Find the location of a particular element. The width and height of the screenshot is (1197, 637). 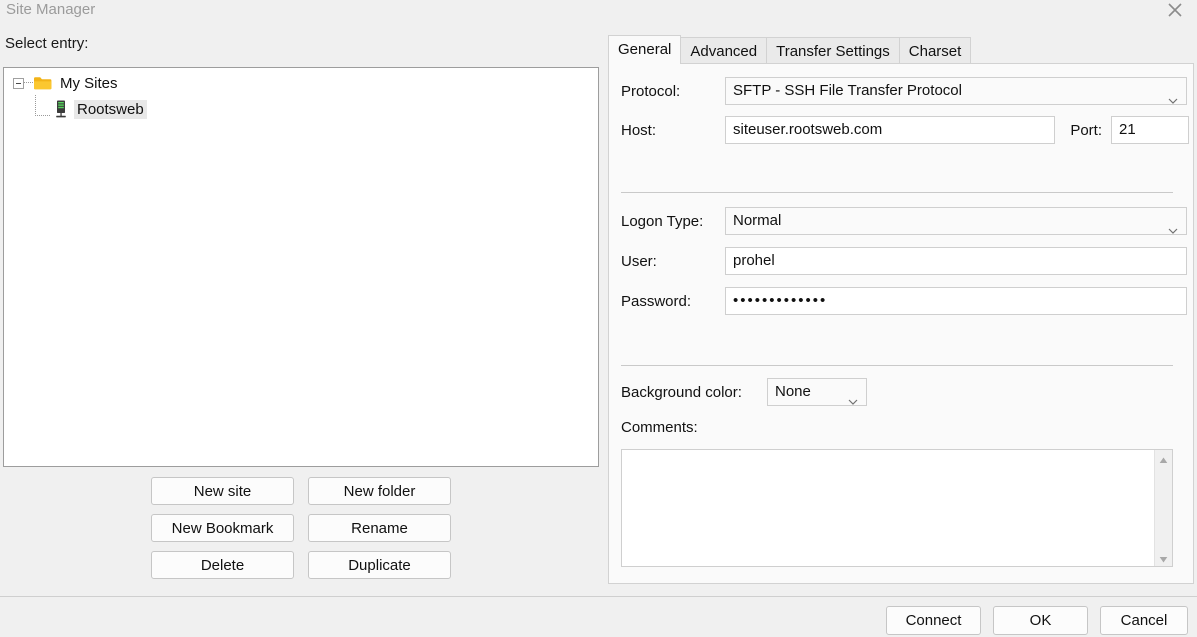

background-color-select: None is located at coordinates (817, 392).